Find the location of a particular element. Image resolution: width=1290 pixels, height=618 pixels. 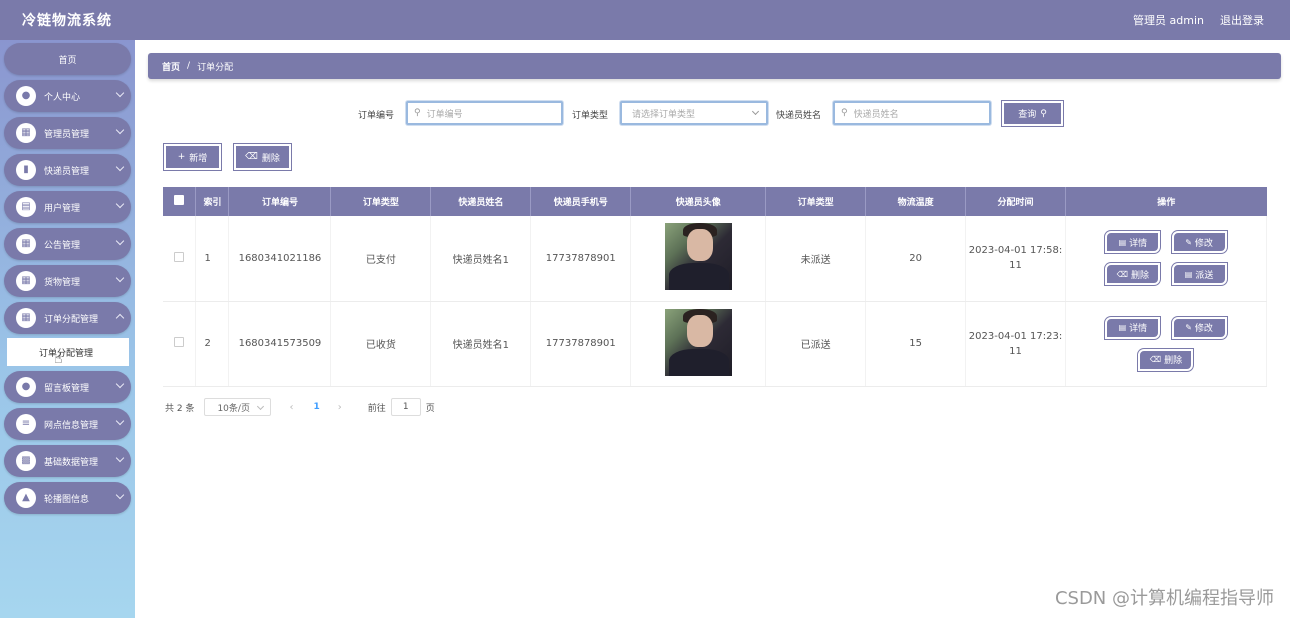

column-header: 快递员头像 is located at coordinates (698, 201).